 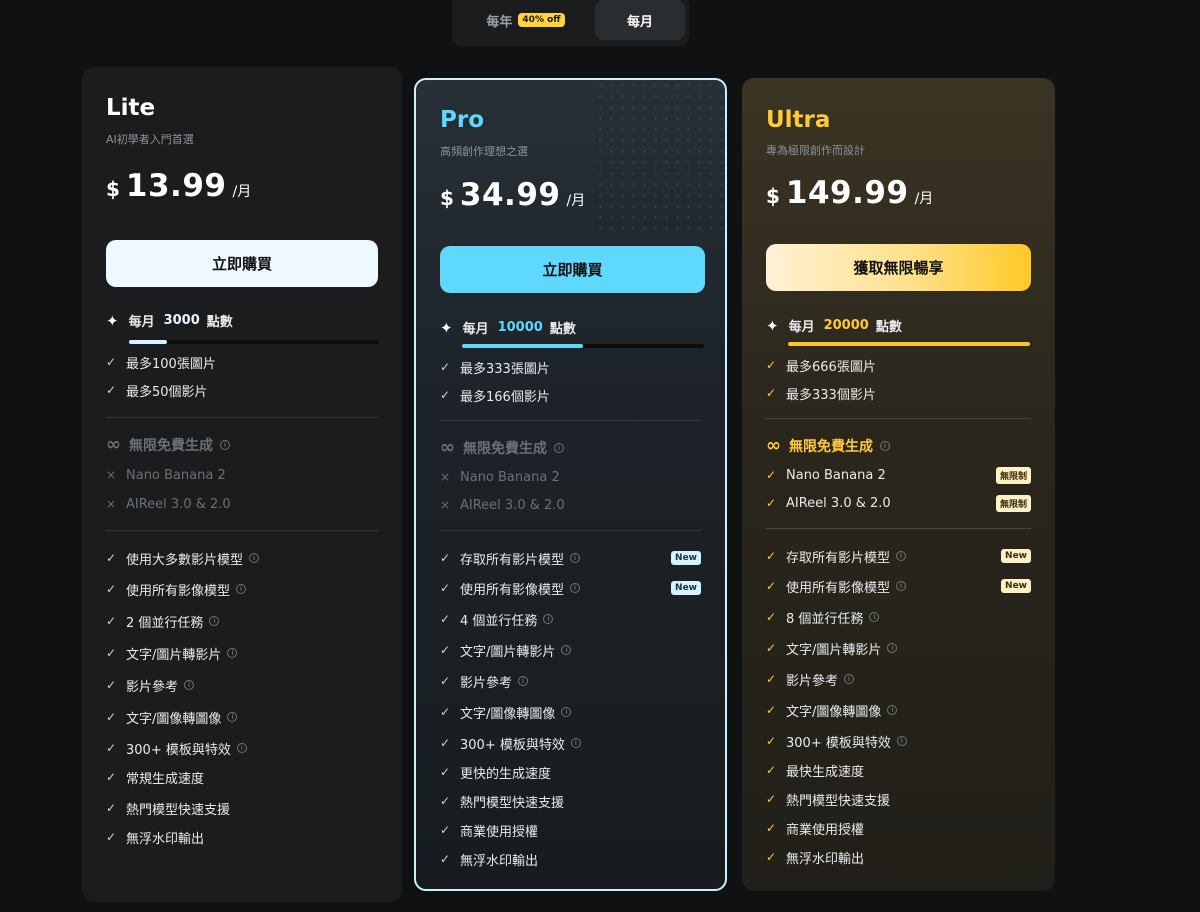 What do you see at coordinates (447, 447) in the screenshot?
I see `infinity-icon: ∞` at bounding box center [447, 447].